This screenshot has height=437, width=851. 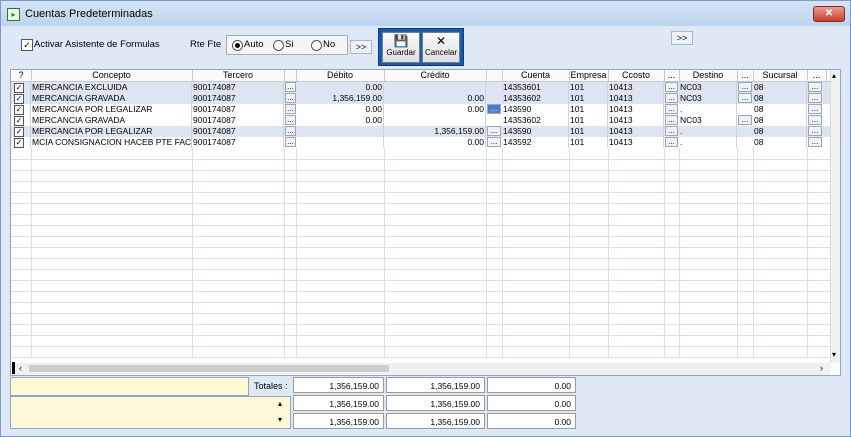 I want to click on concepto-cell: MCIA CONSIGNACION HACEB PTE FAC, so click(x=111, y=142).